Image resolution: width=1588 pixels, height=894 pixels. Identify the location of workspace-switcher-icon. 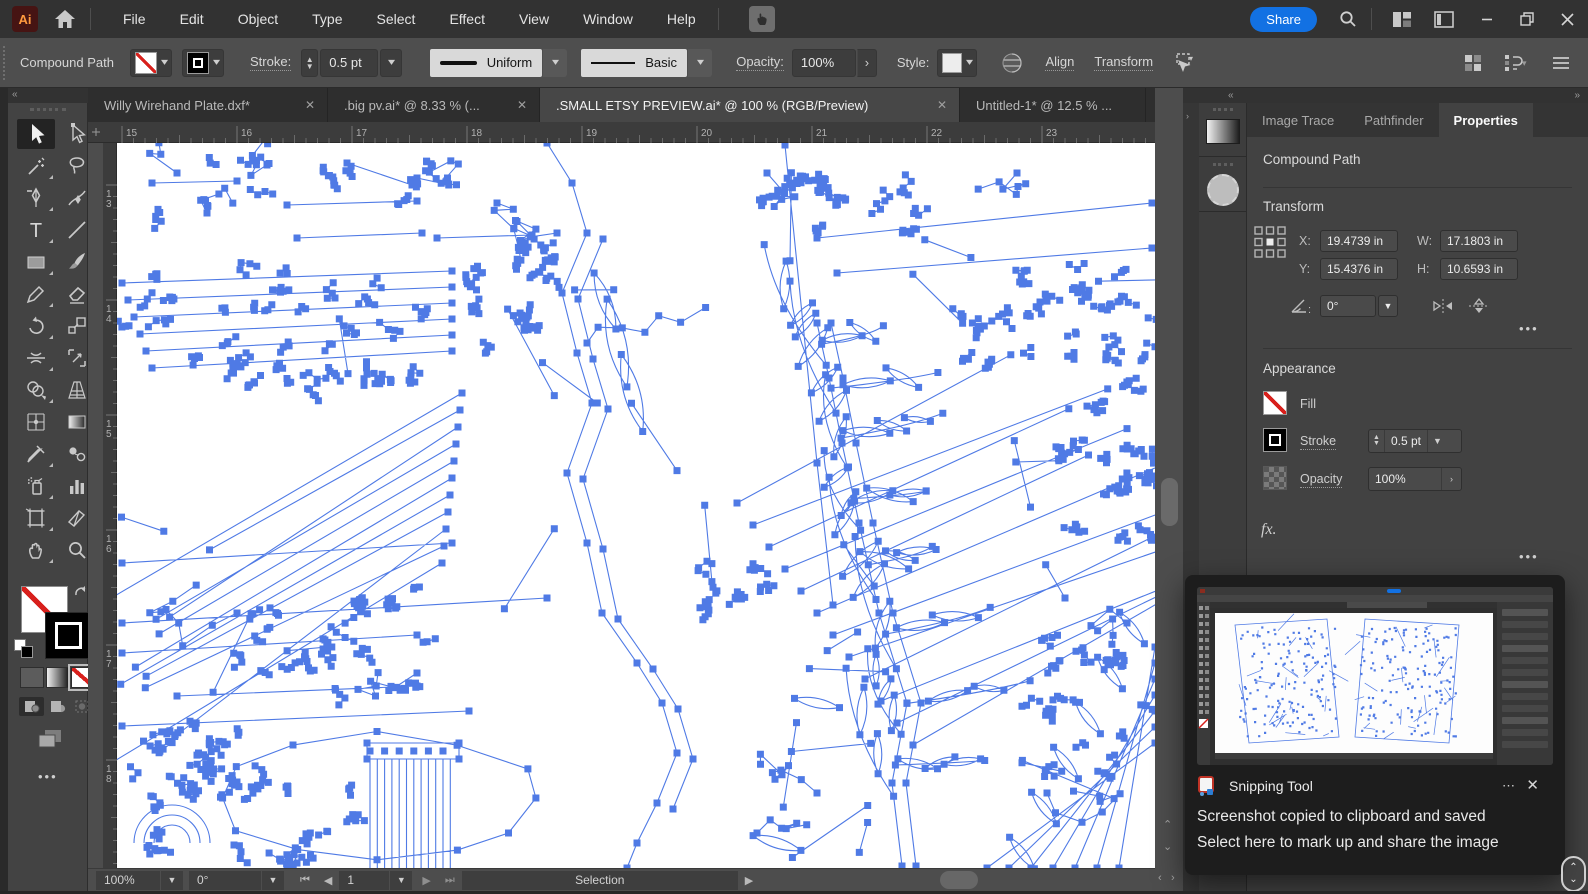
(1444, 19).